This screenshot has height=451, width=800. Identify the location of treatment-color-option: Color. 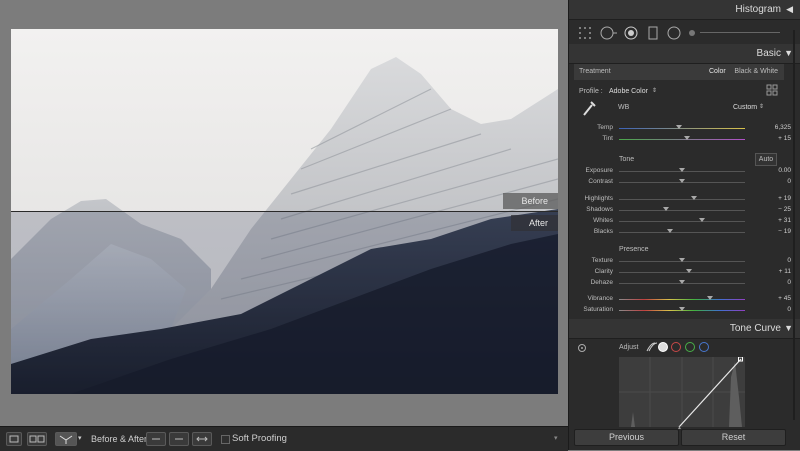
(717, 71).